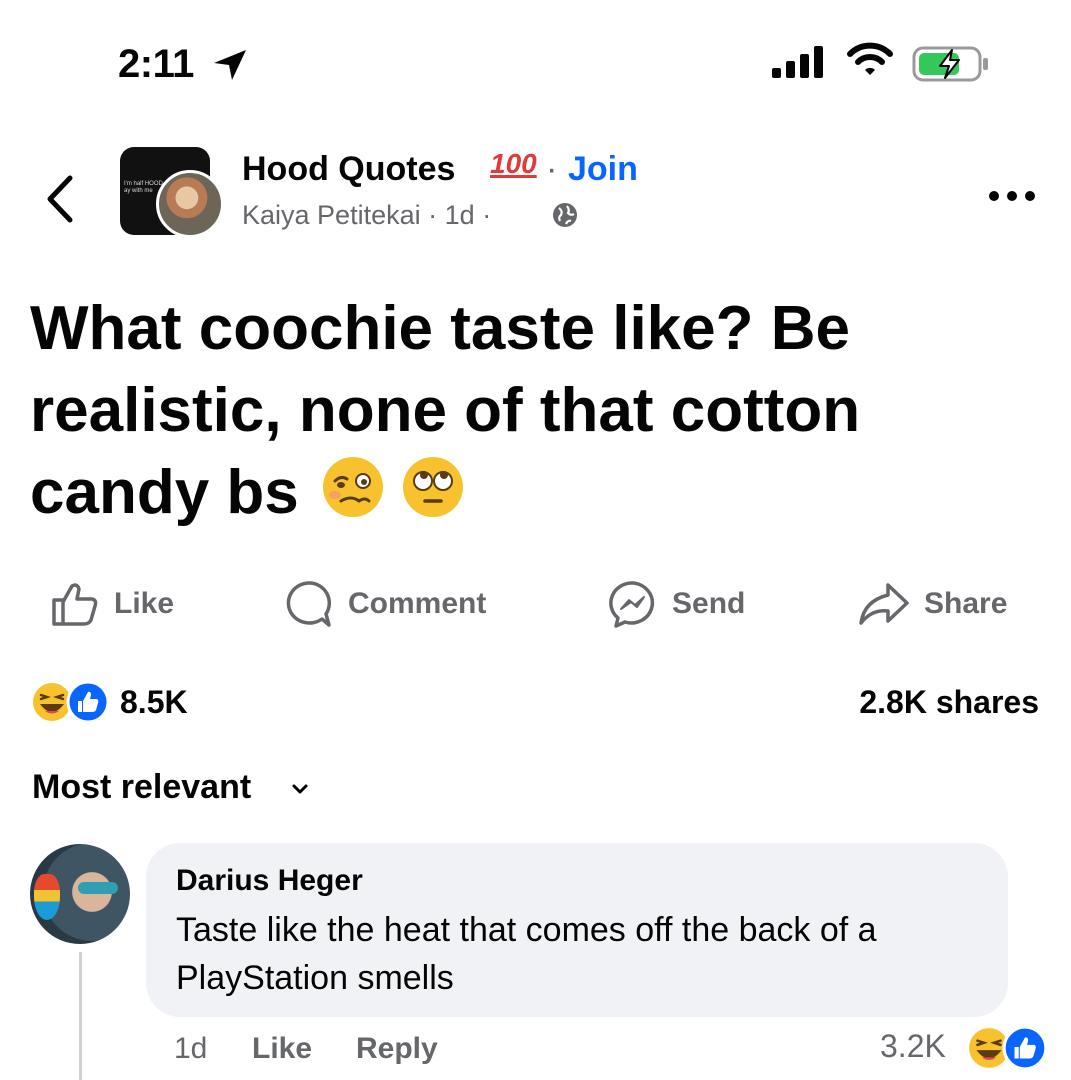 The width and height of the screenshot is (1071, 1080). I want to click on author-name: Kaiya Petitekai, so click(331, 215).